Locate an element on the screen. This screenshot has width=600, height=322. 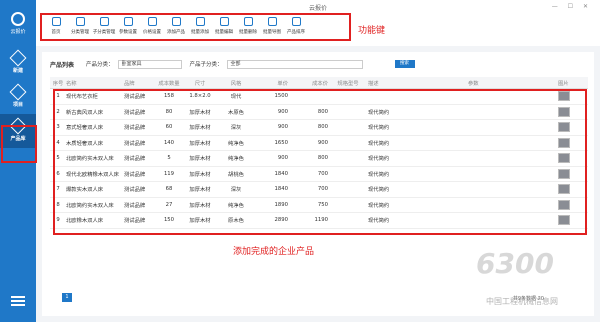
annotation-function-keys: 功能键 is located at coordinates (372, 31).